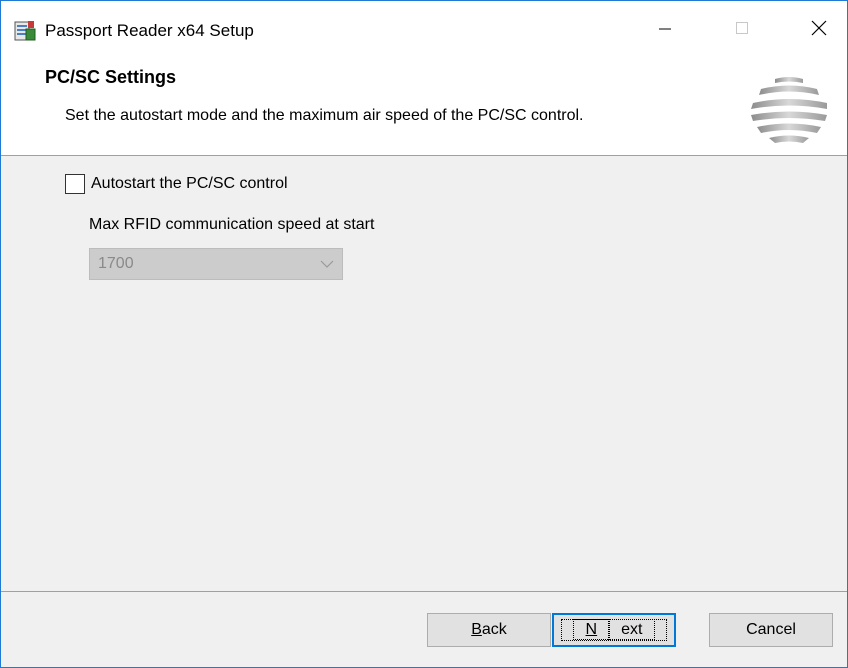 This screenshot has height=668, width=848. Describe the element at coordinates (111, 77) in the screenshot. I see `page-title: PC/SC Settings` at that location.